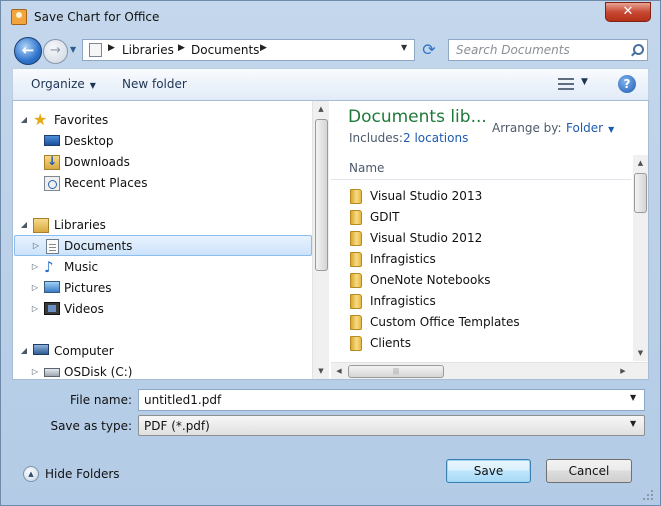  What do you see at coordinates (148, 50) in the screenshot?
I see `breadcrumb-libraries: Libraries` at bounding box center [148, 50].